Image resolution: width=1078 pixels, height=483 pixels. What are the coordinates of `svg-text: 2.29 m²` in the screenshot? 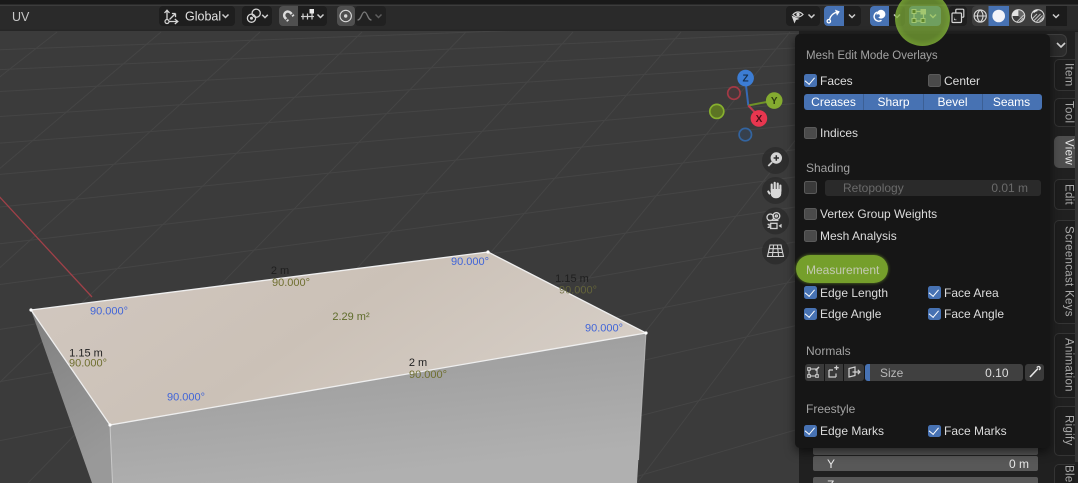 It's located at (351, 317).